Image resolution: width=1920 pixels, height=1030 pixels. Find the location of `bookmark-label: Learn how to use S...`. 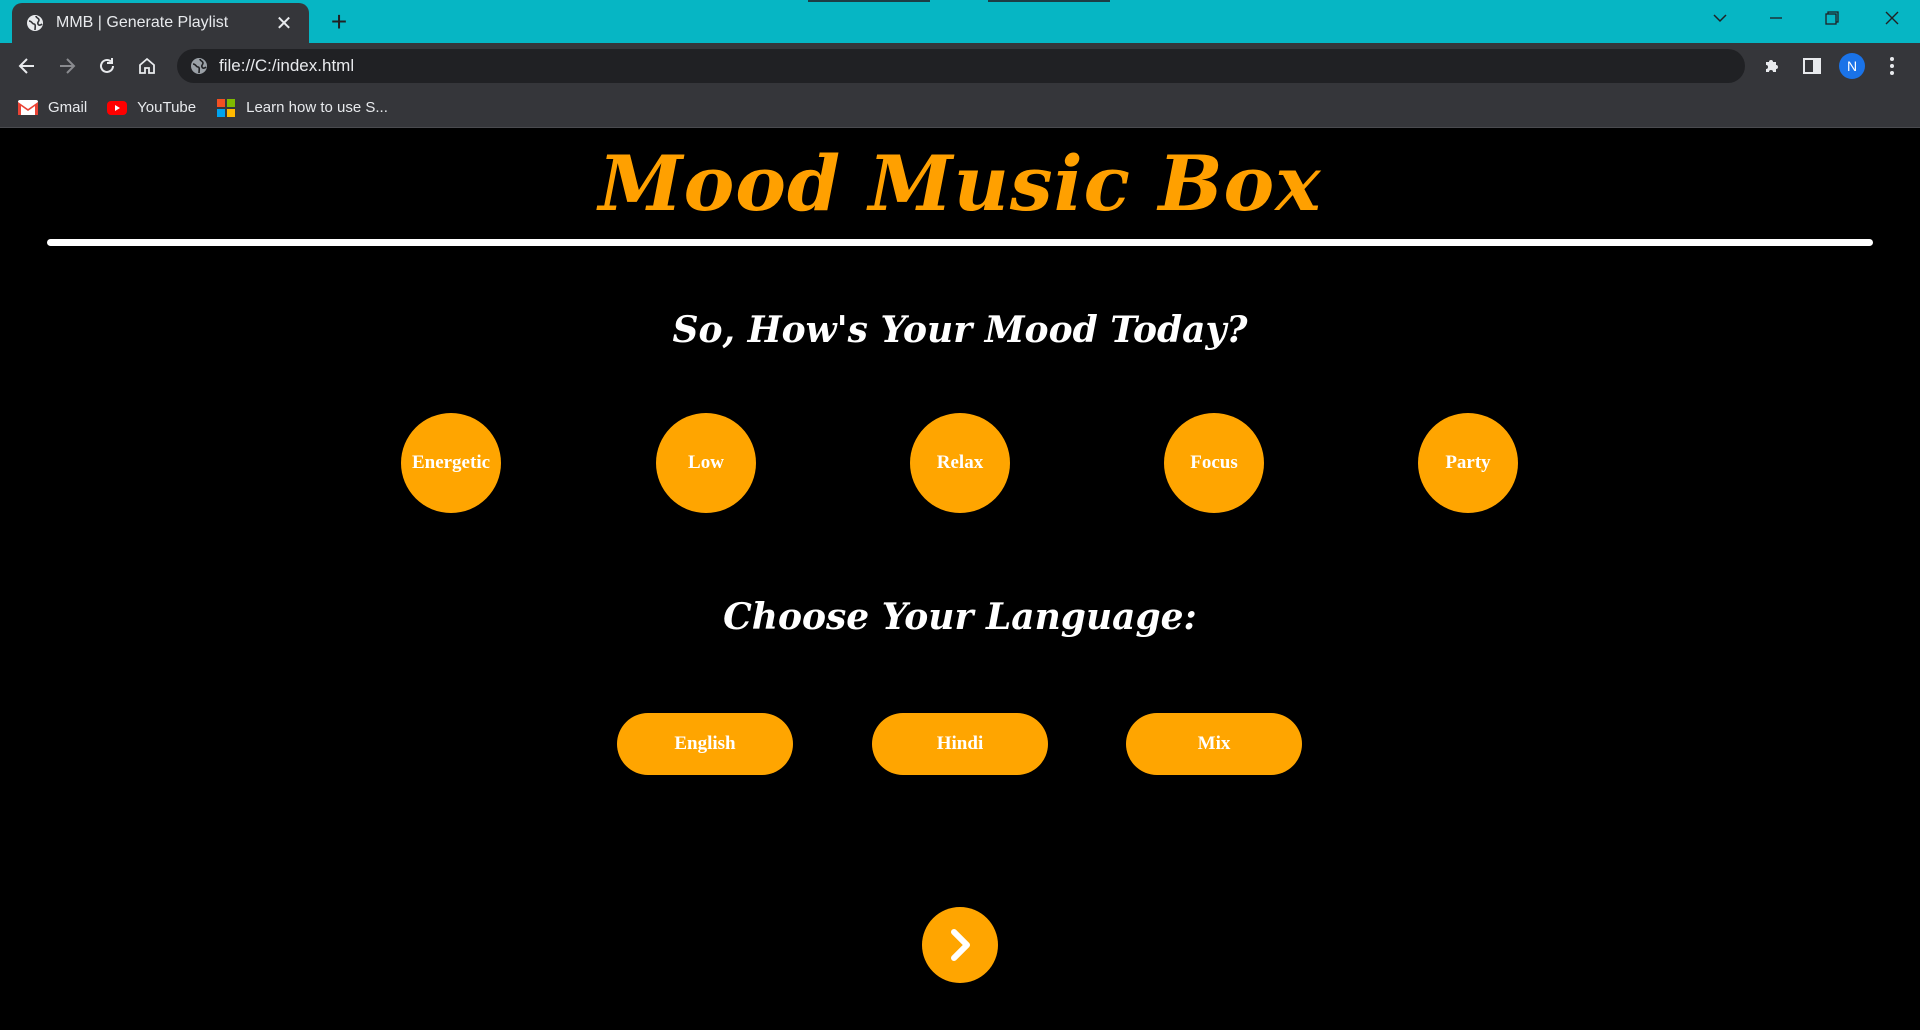

bookmark-label: Learn how to use S... is located at coordinates (317, 107).